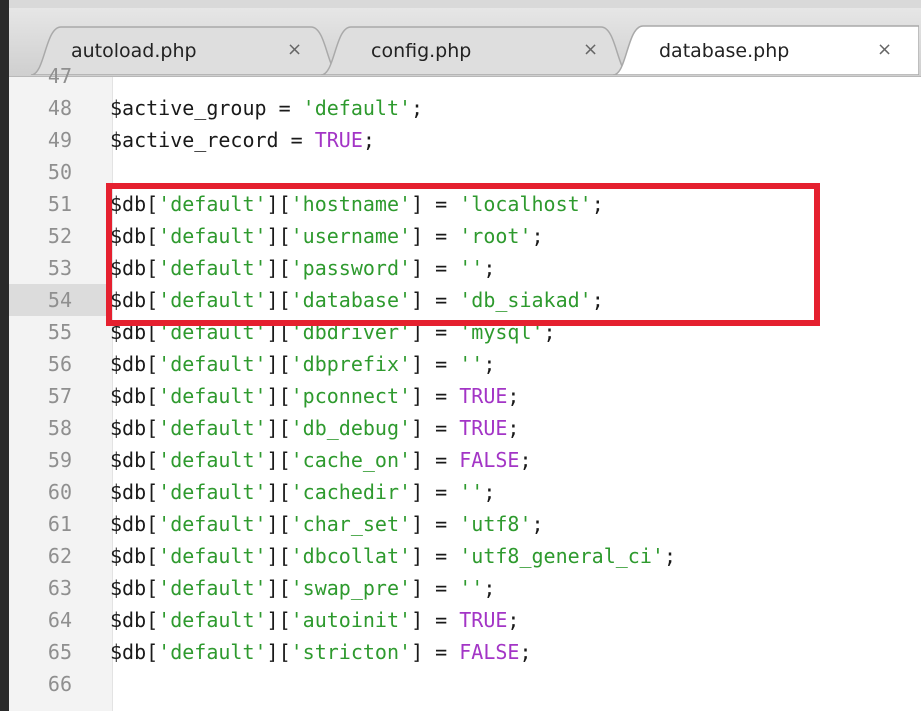 This screenshot has height=711, width=921. Describe the element at coordinates (495, 236) in the screenshot. I see `code-token: 'root'` at that location.